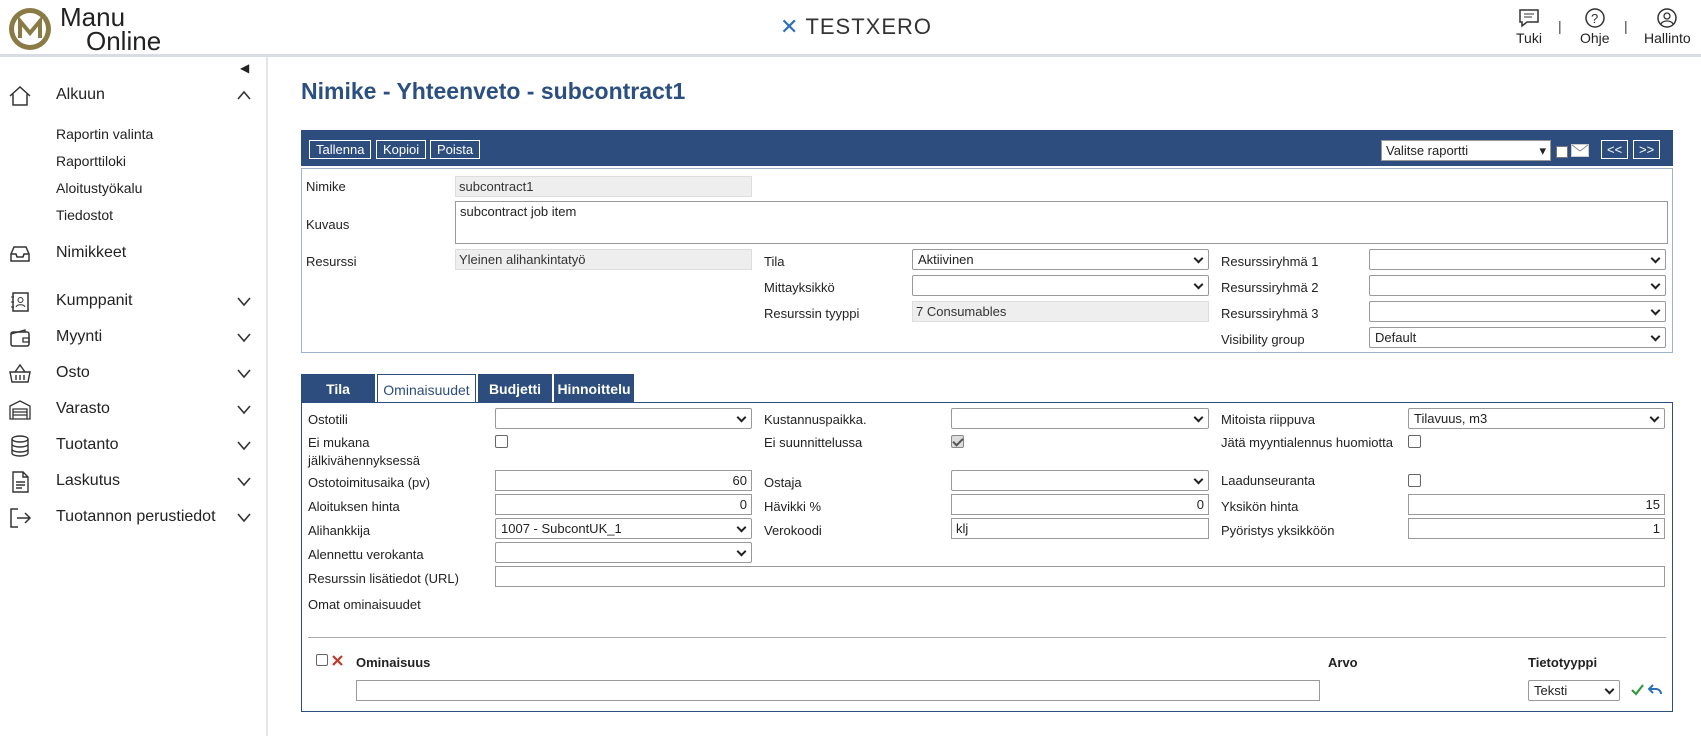 The image size is (1701, 736). Describe the element at coordinates (1080, 418) in the screenshot. I see `cost-center-select` at that location.